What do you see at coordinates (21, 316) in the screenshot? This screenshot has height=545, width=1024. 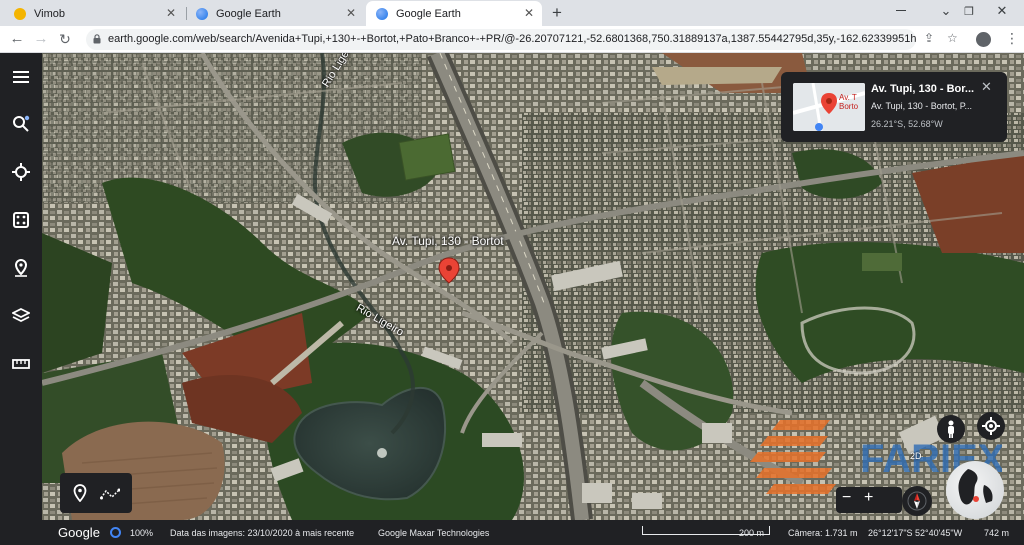 I see `map-style-icon` at bounding box center [21, 316].